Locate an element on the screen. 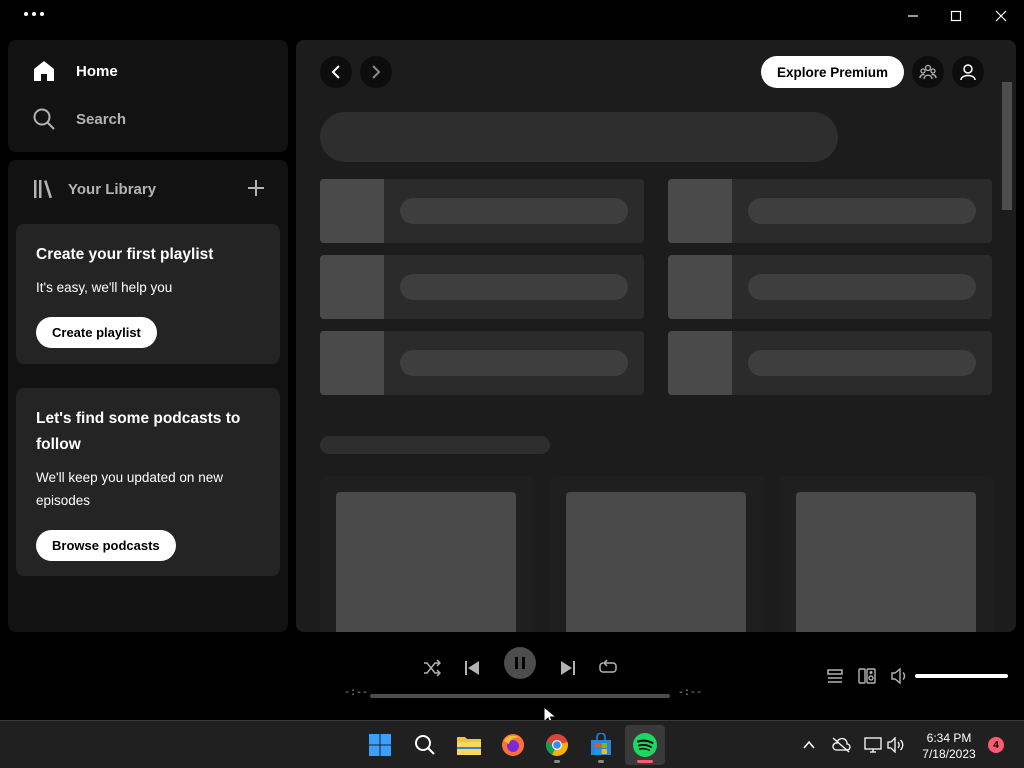 This screenshot has width=1024, height=768. shuffle-button is located at coordinates (432, 668).